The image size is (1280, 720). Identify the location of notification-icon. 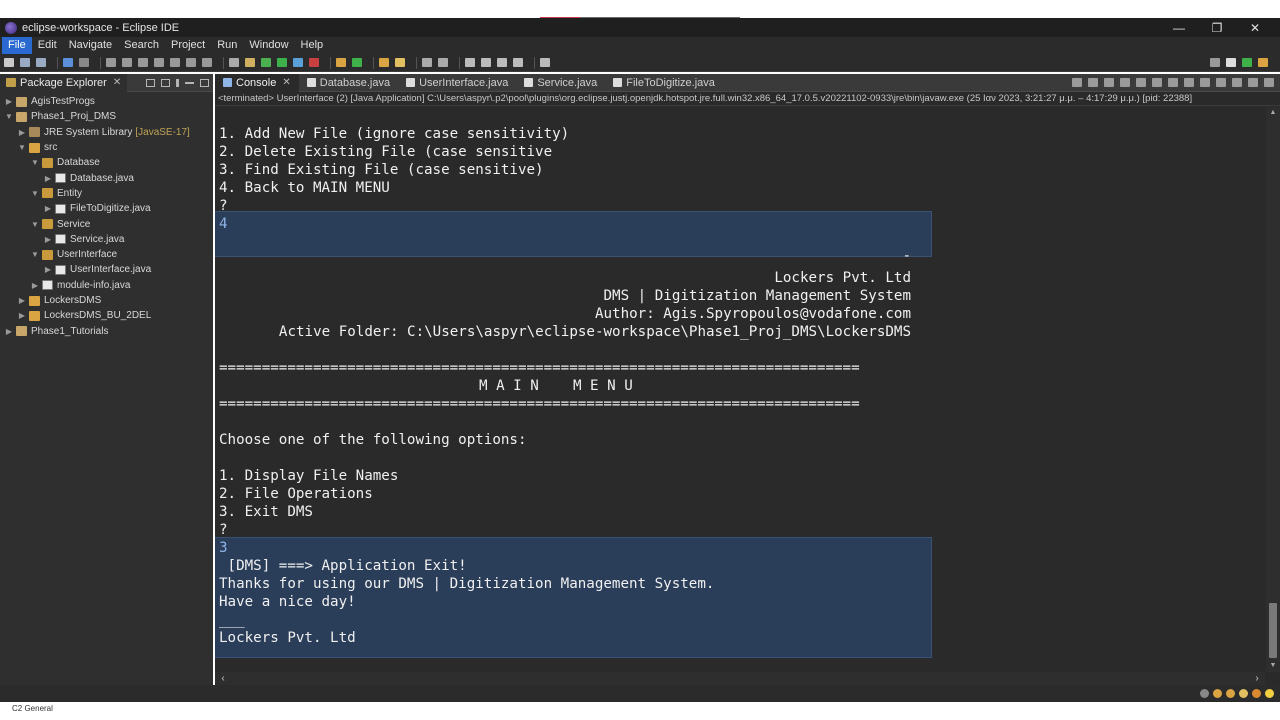
(1217, 693).